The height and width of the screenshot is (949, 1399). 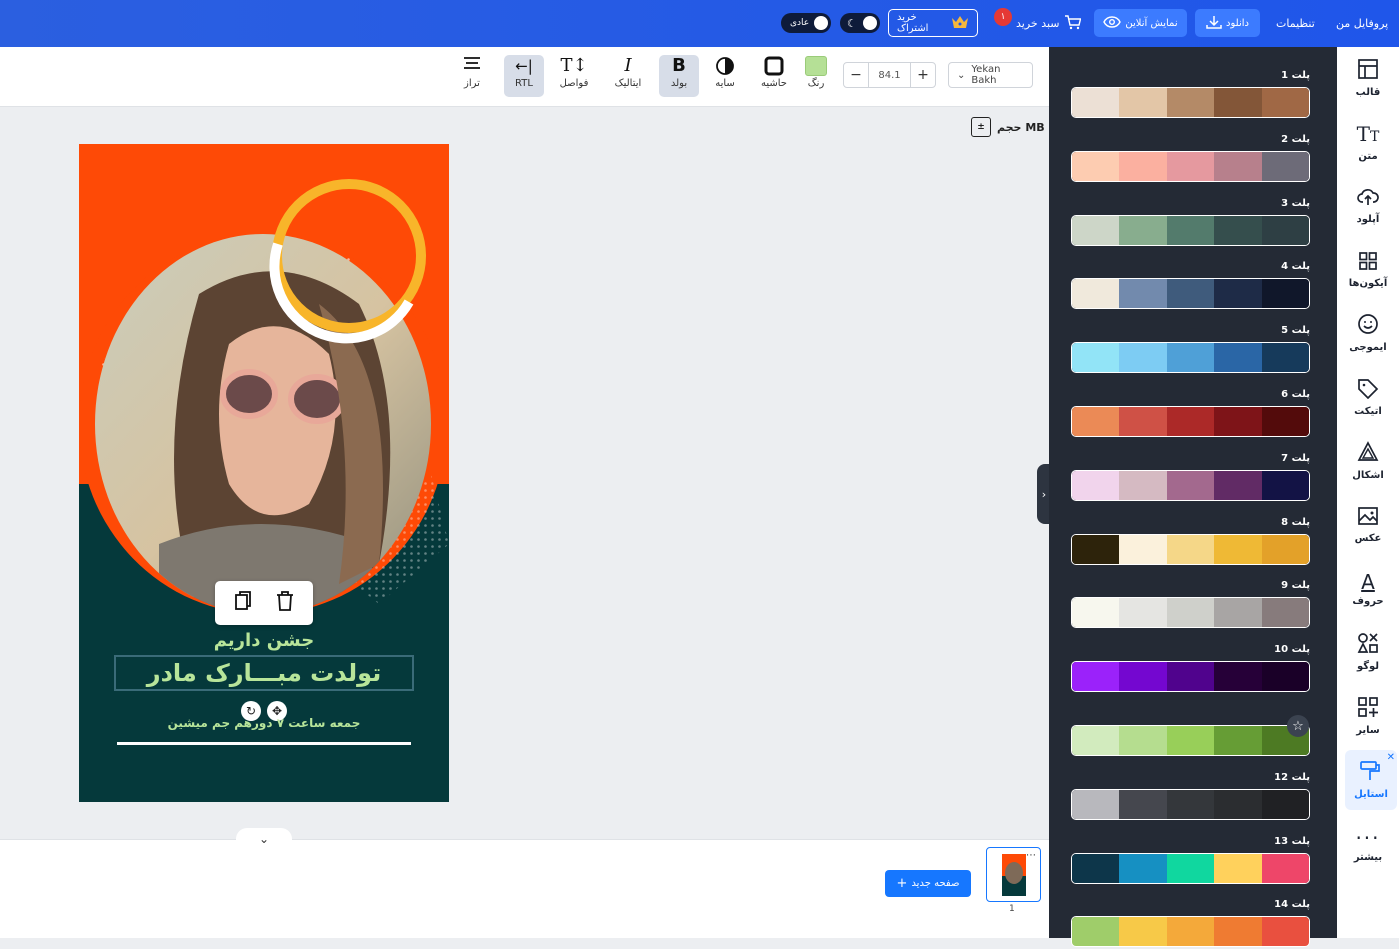 What do you see at coordinates (1048, 23) in the screenshot?
I see `cart-link: سبد خرید` at bounding box center [1048, 23].